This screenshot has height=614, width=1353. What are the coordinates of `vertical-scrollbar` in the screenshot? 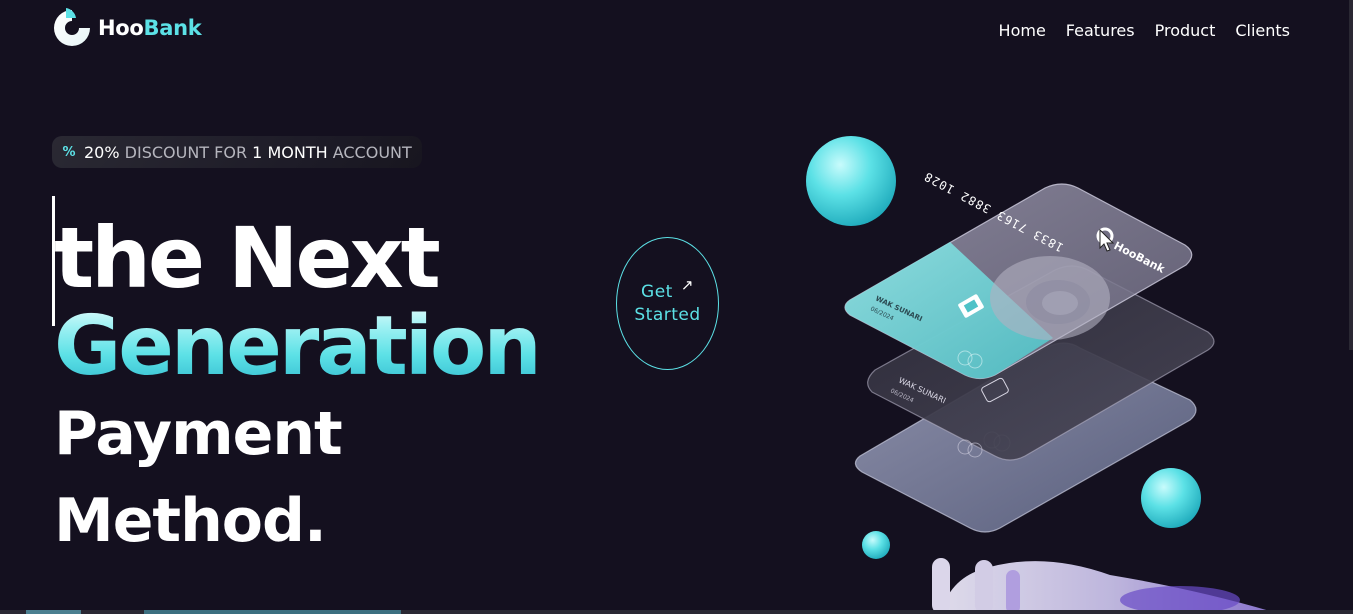 It's located at (1351, 175).